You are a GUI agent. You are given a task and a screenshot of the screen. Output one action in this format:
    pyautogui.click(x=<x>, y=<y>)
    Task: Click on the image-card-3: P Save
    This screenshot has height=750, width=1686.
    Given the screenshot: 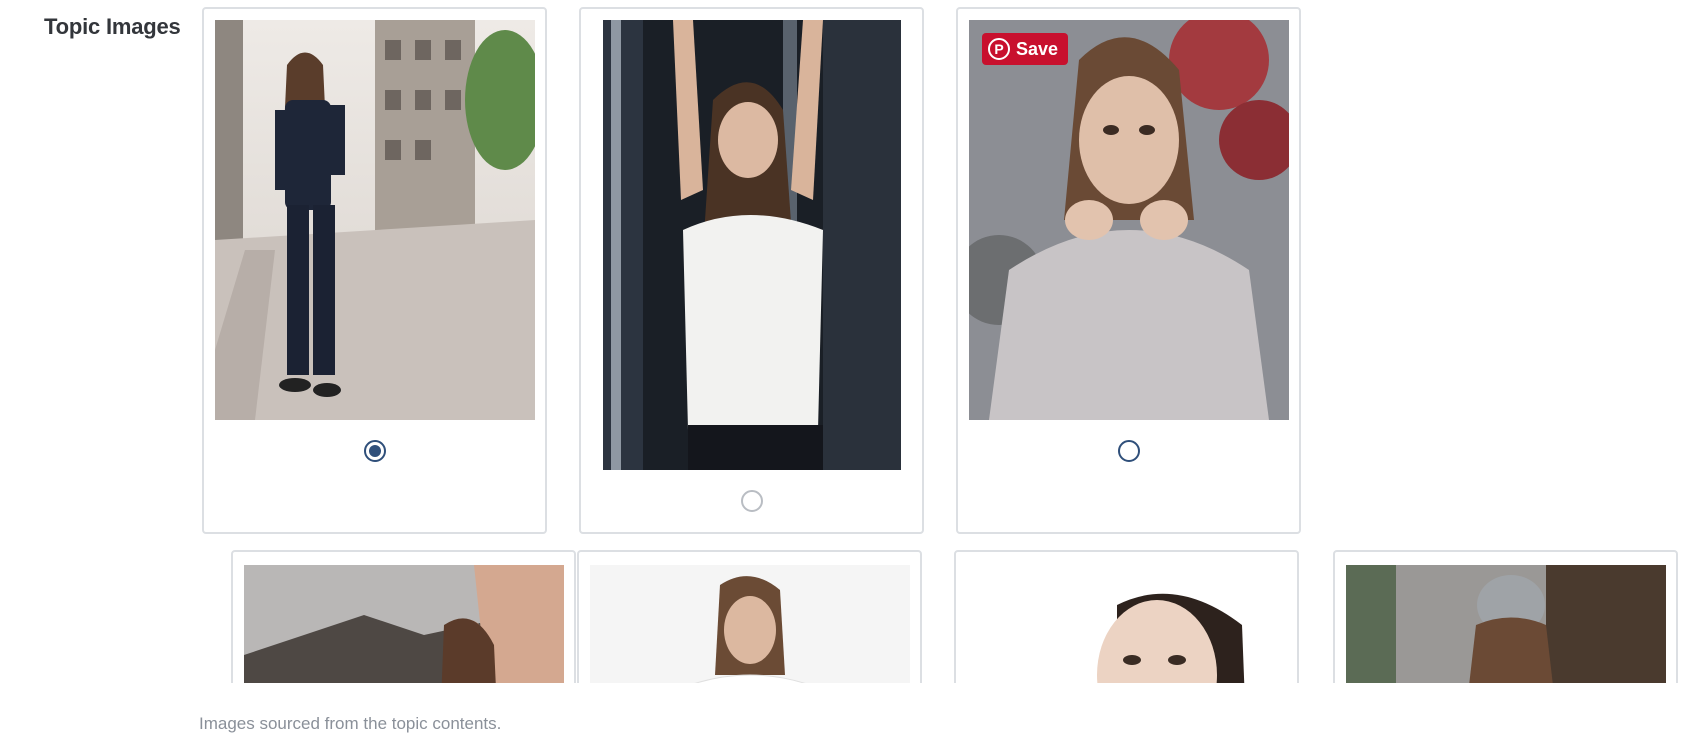 What is the action you would take?
    pyautogui.click(x=1128, y=270)
    